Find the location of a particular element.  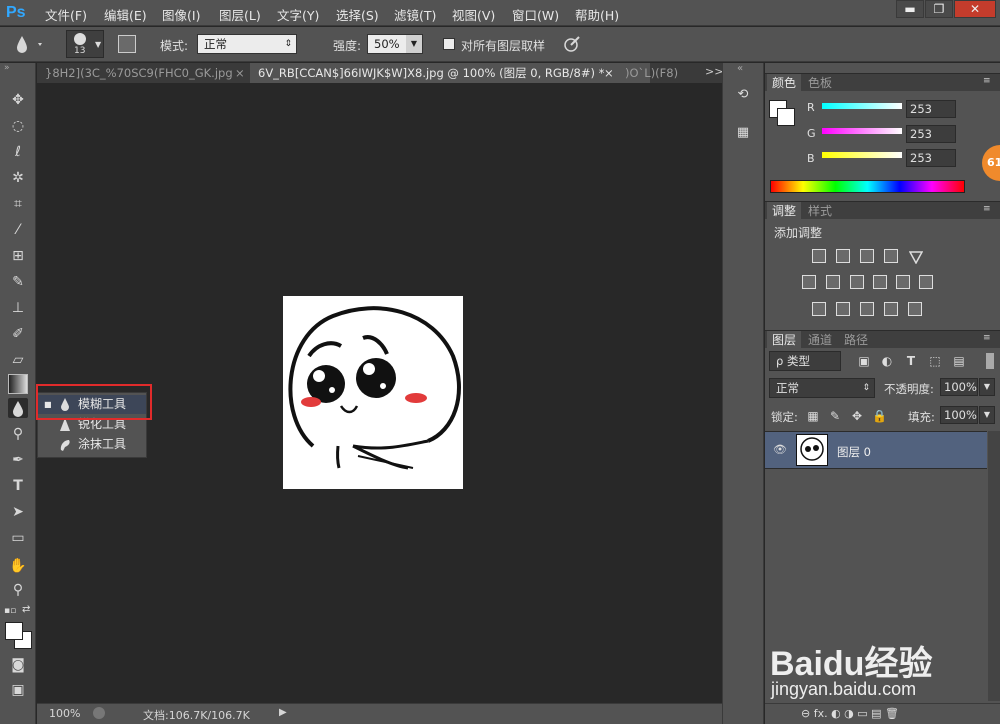

layer-filter-select: ρ 类型 is located at coordinates (805, 361).